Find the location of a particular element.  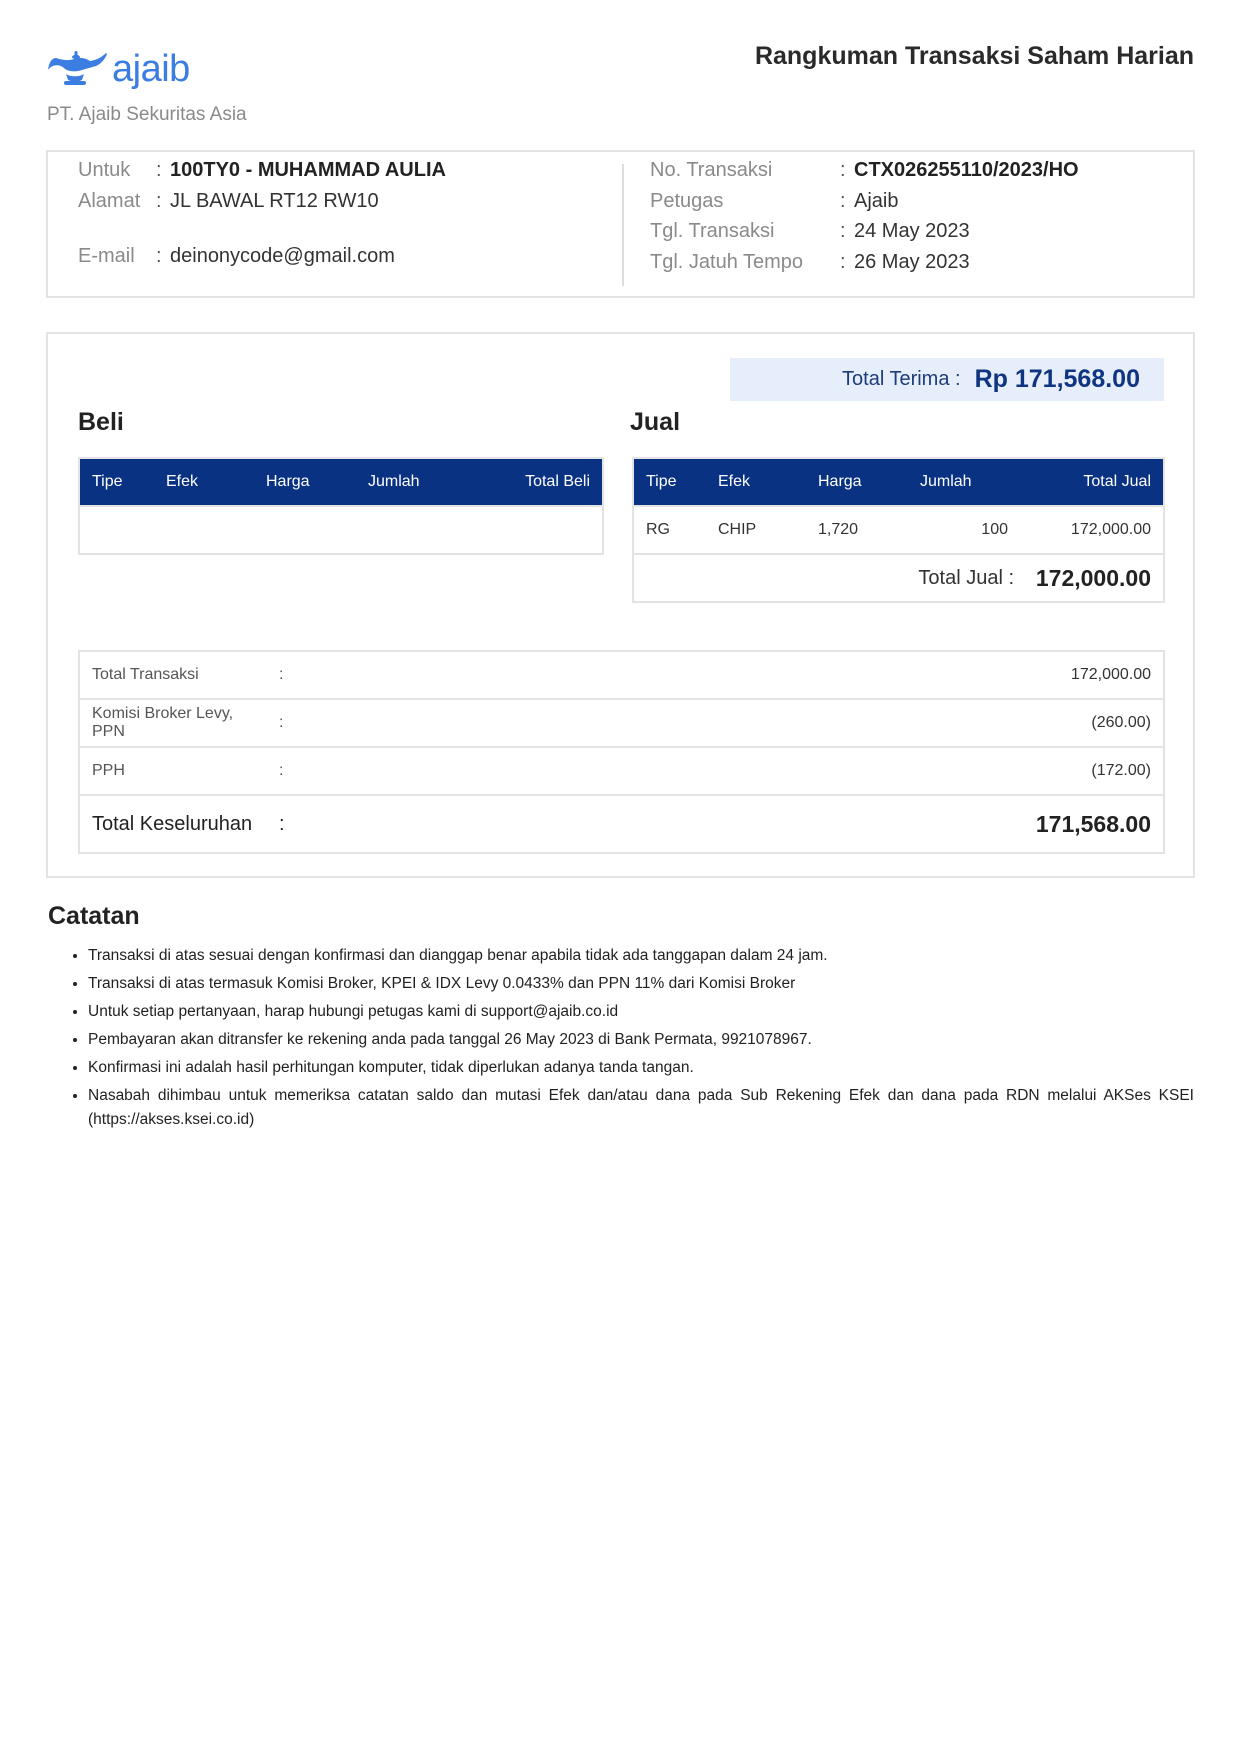

petugas-colon: : is located at coordinates (843, 201).